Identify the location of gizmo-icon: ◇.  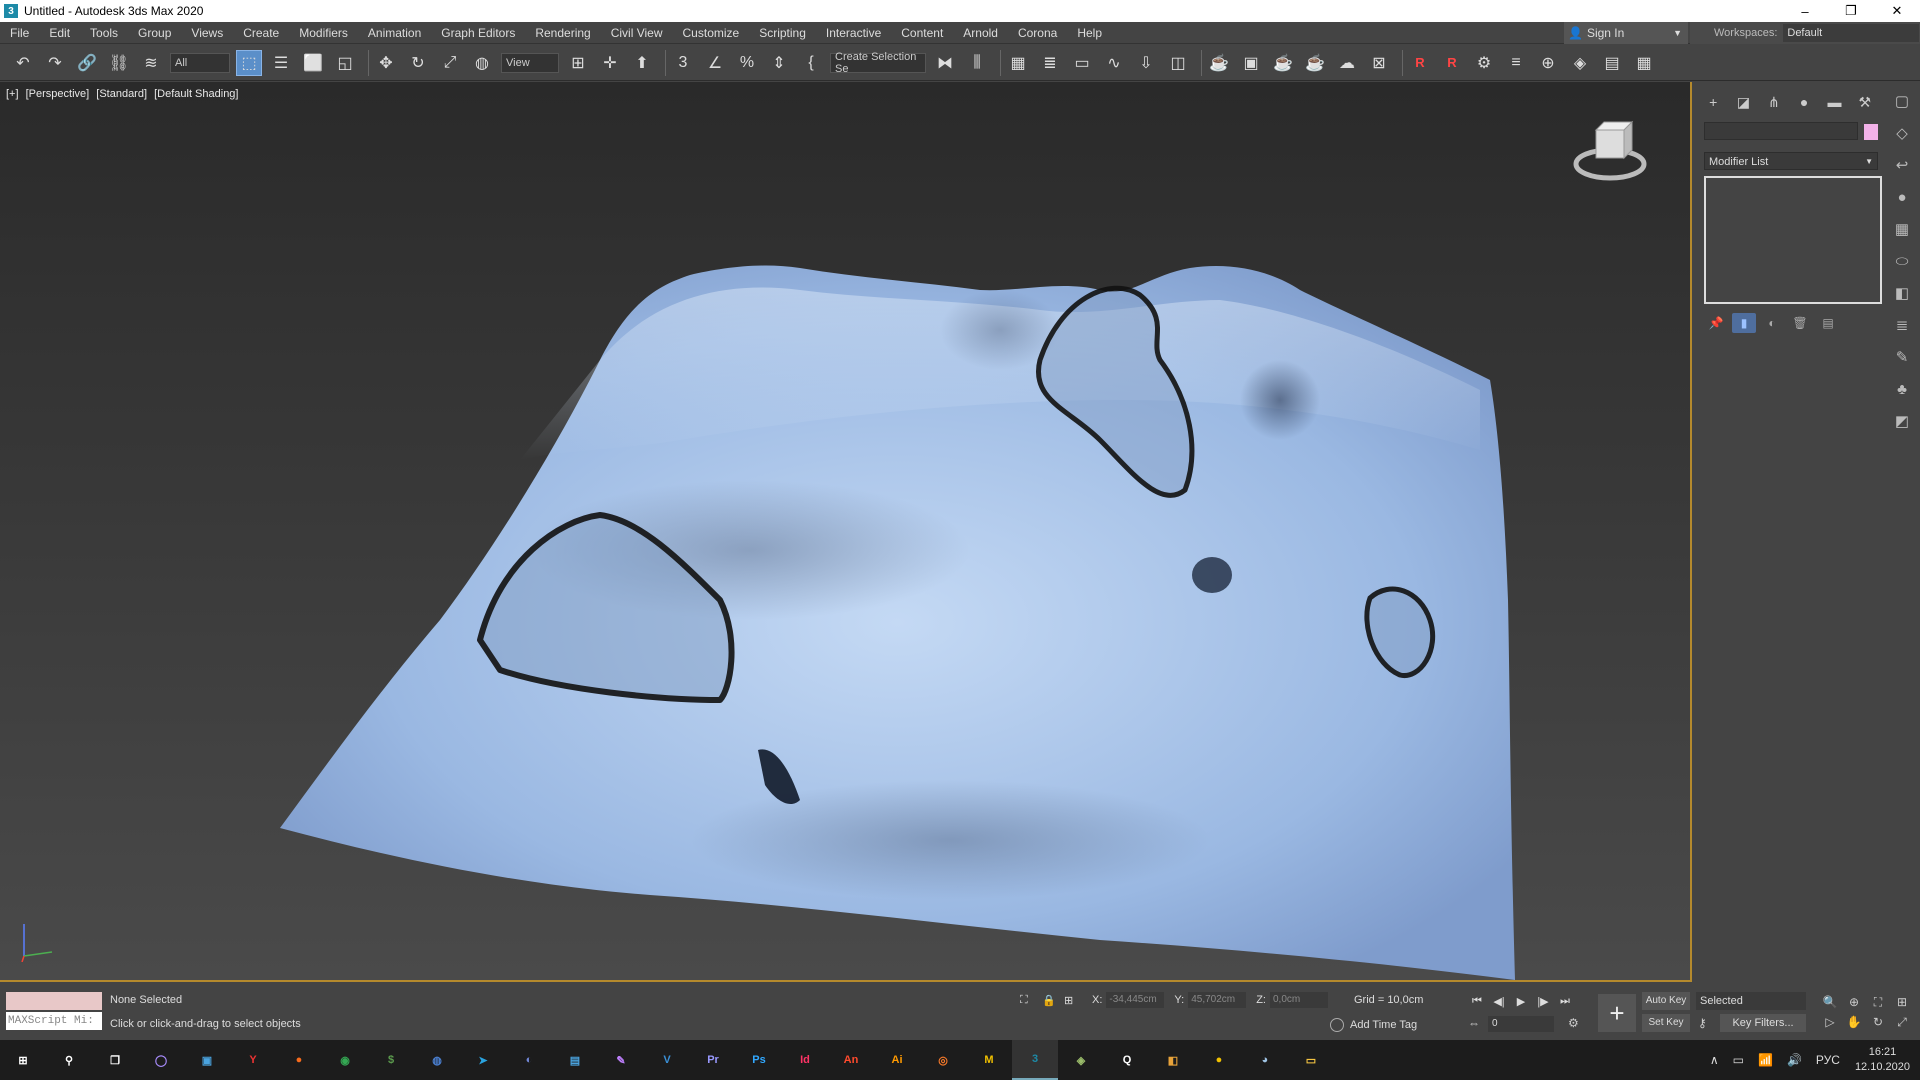
(1902, 133).